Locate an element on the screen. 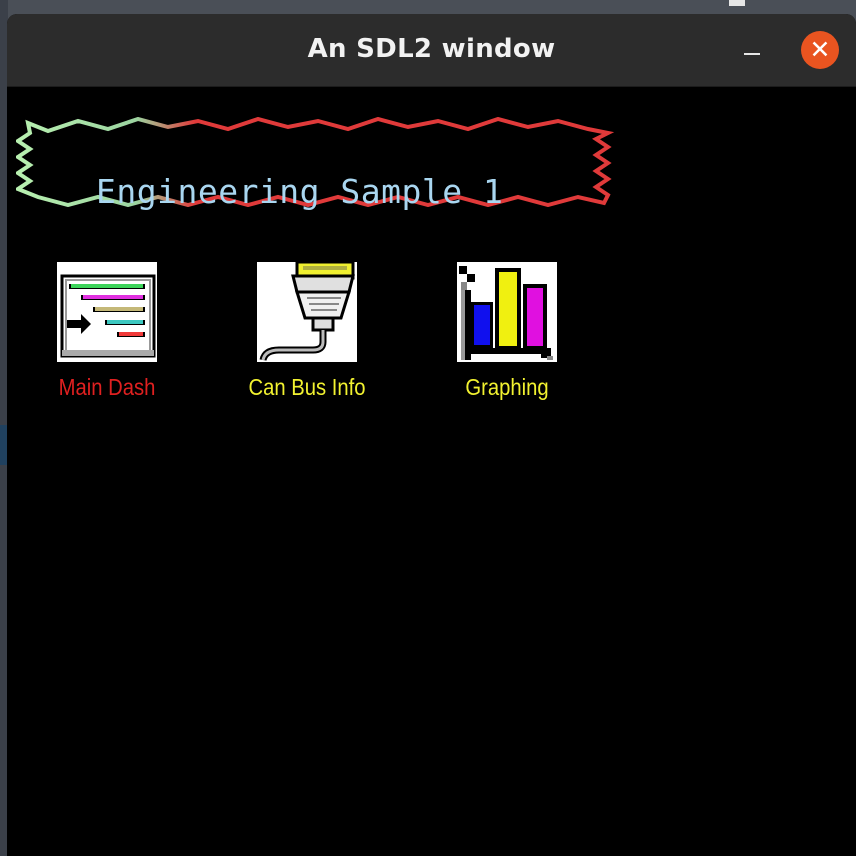 The height and width of the screenshot is (856, 856). app-graphing: Graphing is located at coordinates (507, 331).